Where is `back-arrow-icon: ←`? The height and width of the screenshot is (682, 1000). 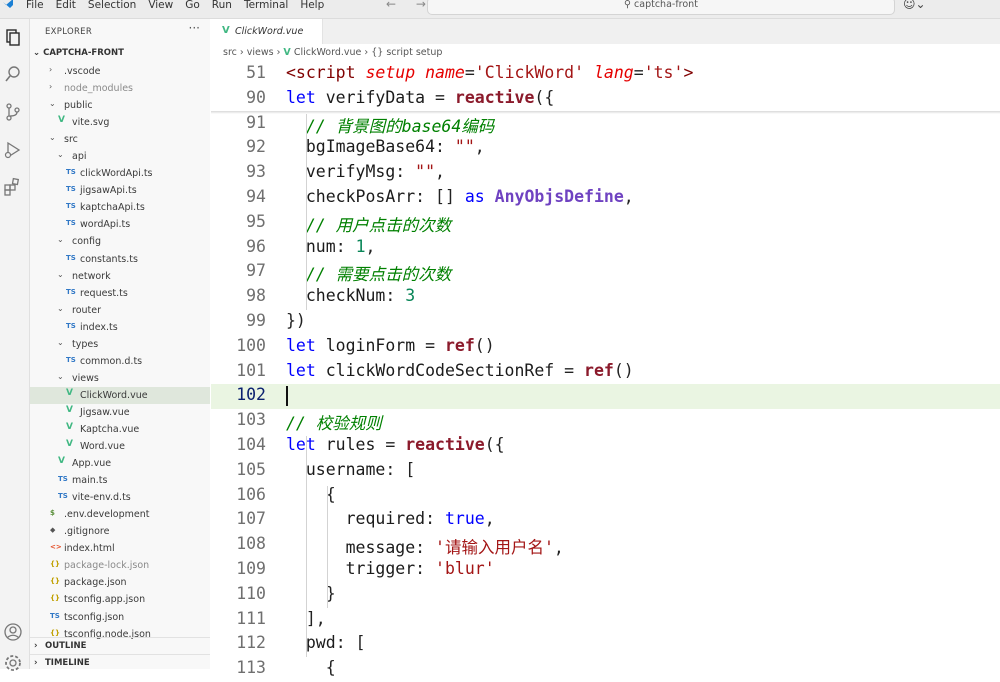
back-arrow-icon: ← is located at coordinates (391, 5).